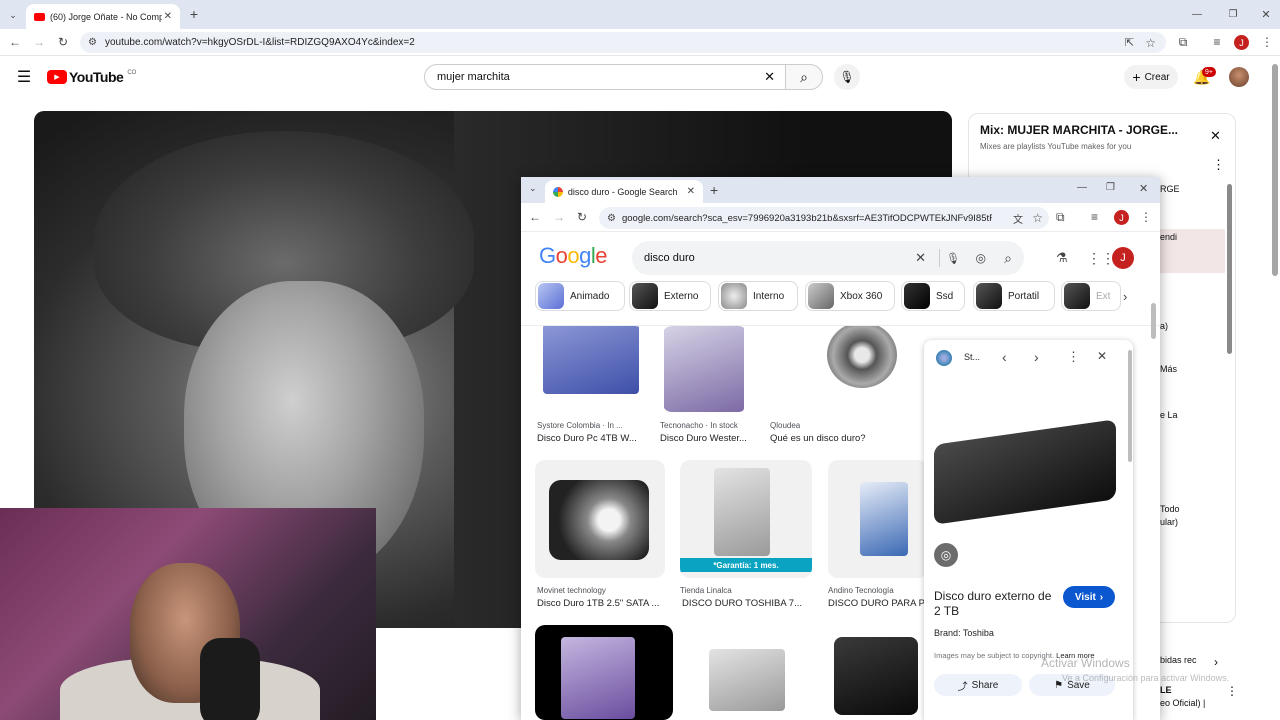  I want to click on search-icon: ⌕, so click(1008, 258).